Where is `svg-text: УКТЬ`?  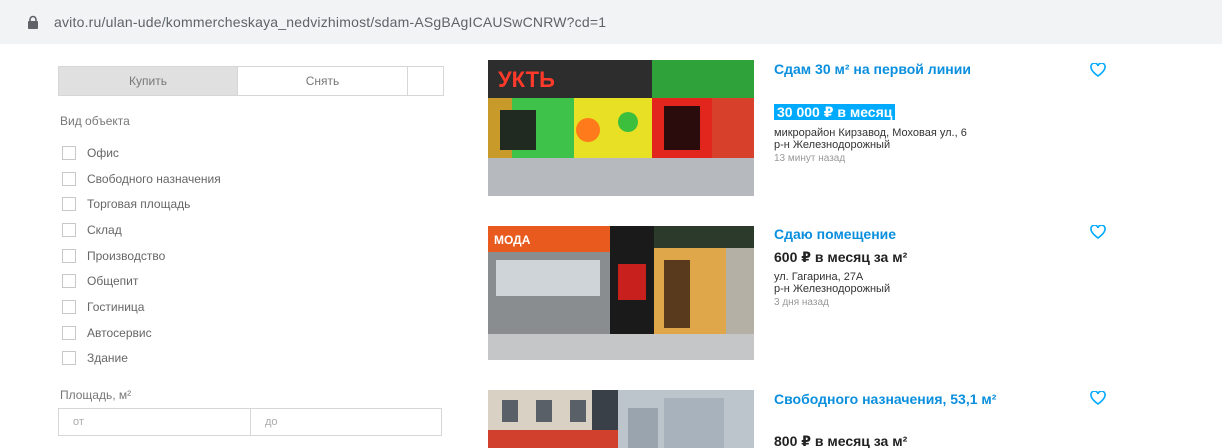
svg-text: УКТЬ is located at coordinates (526, 79).